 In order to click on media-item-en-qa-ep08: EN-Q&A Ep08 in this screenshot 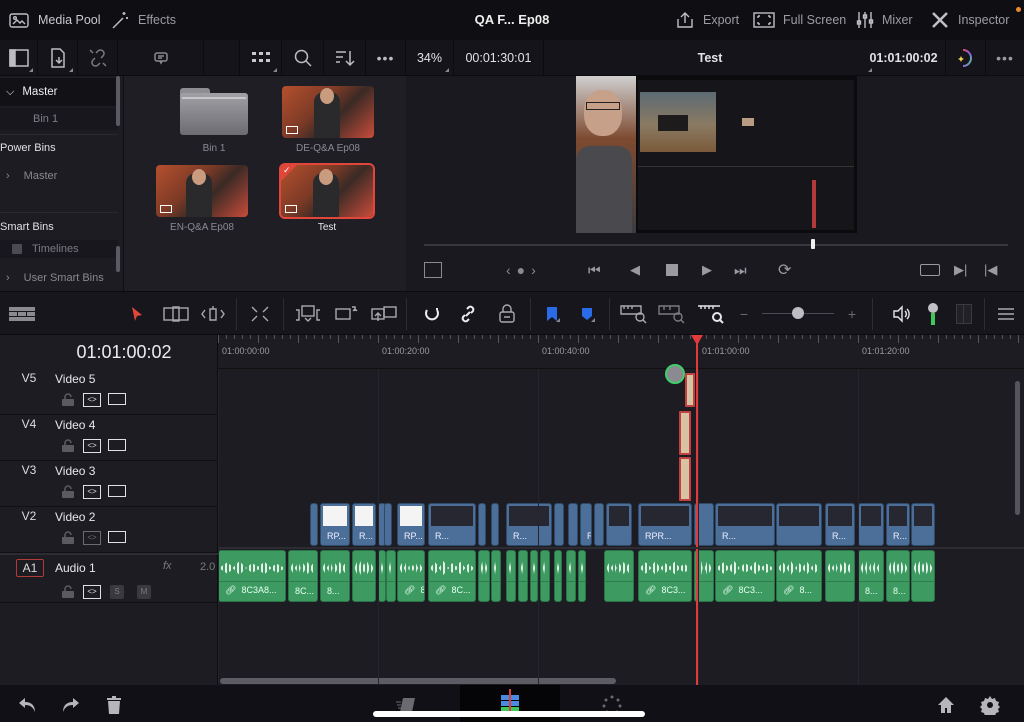, I will do `click(202, 199)`.